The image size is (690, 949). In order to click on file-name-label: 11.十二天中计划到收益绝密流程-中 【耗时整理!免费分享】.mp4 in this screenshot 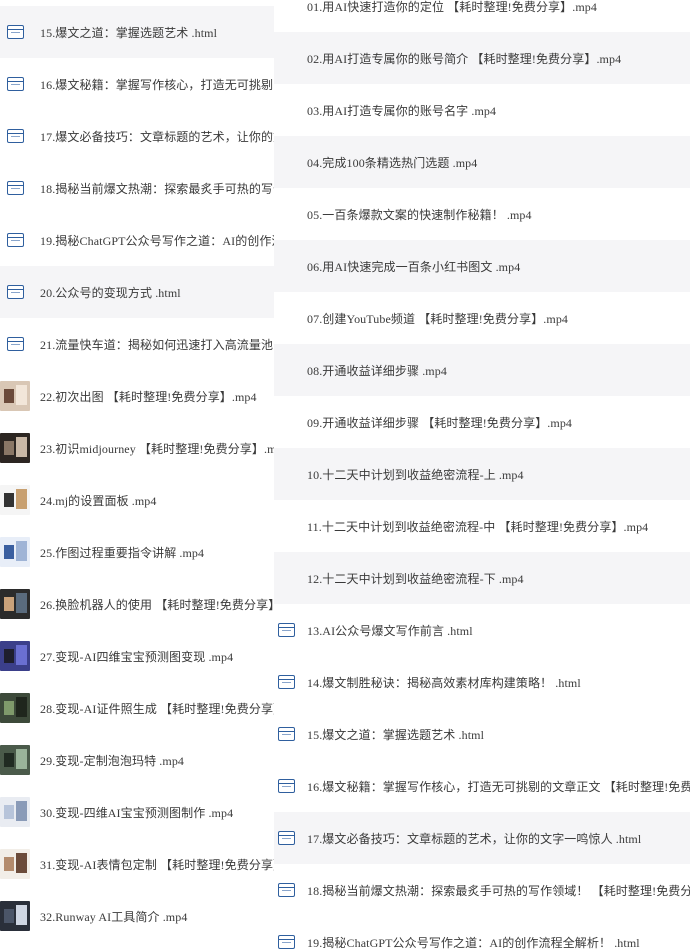, I will do `click(478, 526)`.